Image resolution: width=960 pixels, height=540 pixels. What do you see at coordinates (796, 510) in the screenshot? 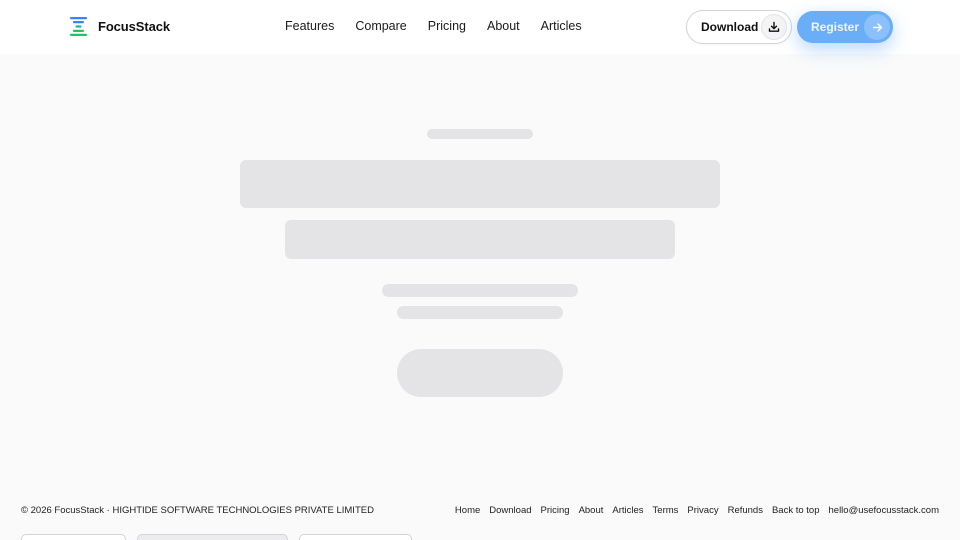
I see `footer-link-back-to-top: Back to top` at bounding box center [796, 510].